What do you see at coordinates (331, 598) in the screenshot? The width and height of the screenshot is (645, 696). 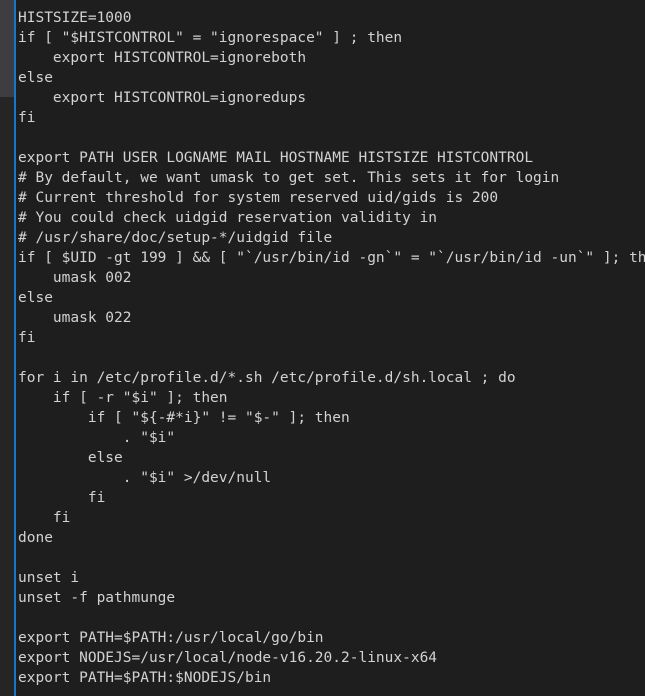 I see `code-line: unset -f pathmunge` at bounding box center [331, 598].